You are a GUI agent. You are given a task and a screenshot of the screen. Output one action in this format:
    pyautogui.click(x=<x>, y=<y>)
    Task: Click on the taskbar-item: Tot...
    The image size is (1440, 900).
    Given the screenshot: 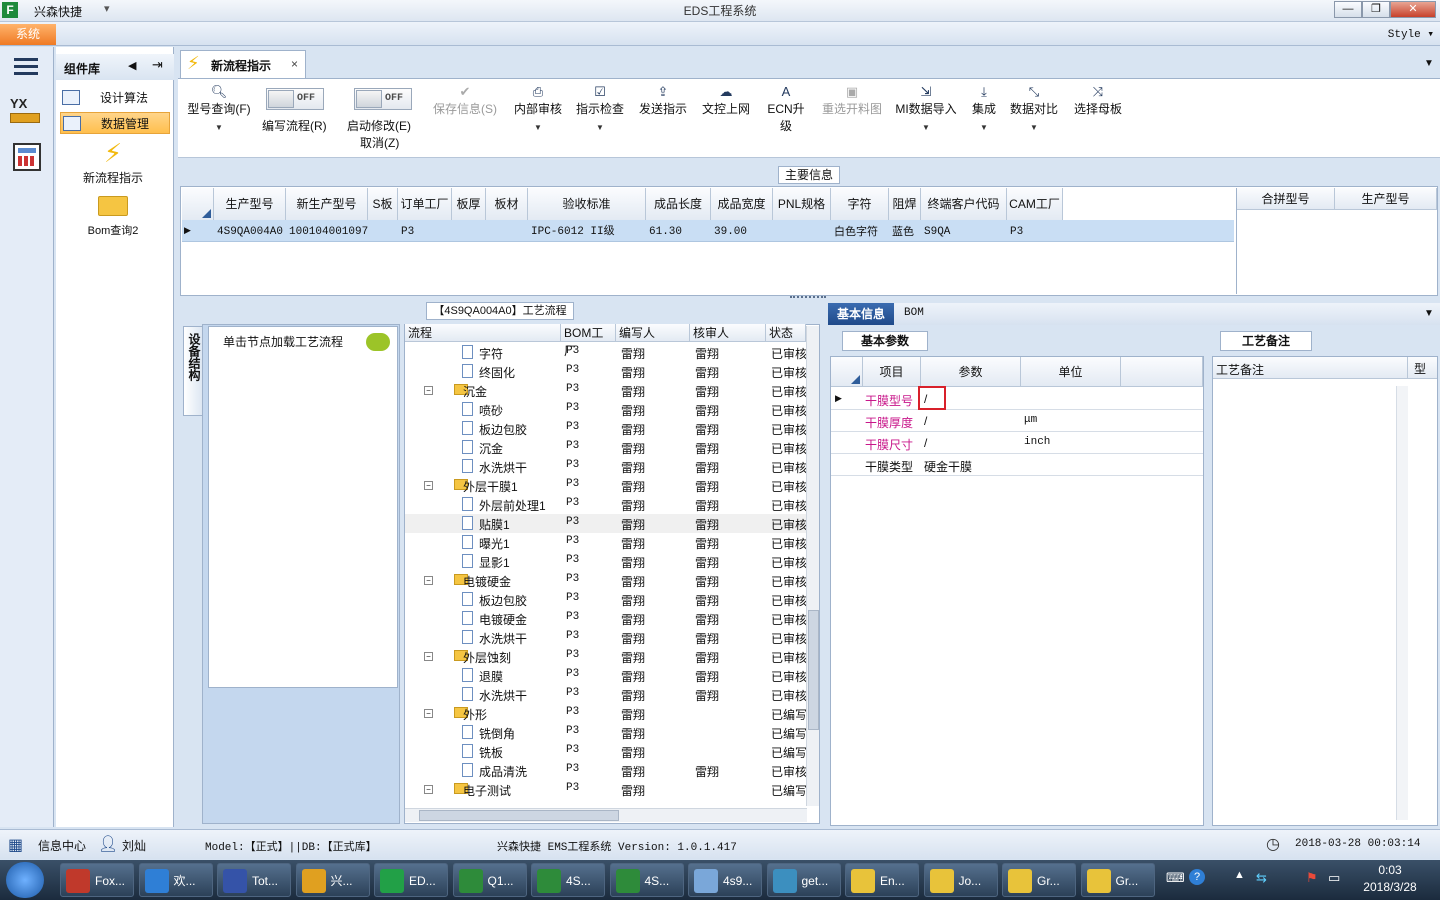 What is the action you would take?
    pyautogui.click(x=254, y=880)
    